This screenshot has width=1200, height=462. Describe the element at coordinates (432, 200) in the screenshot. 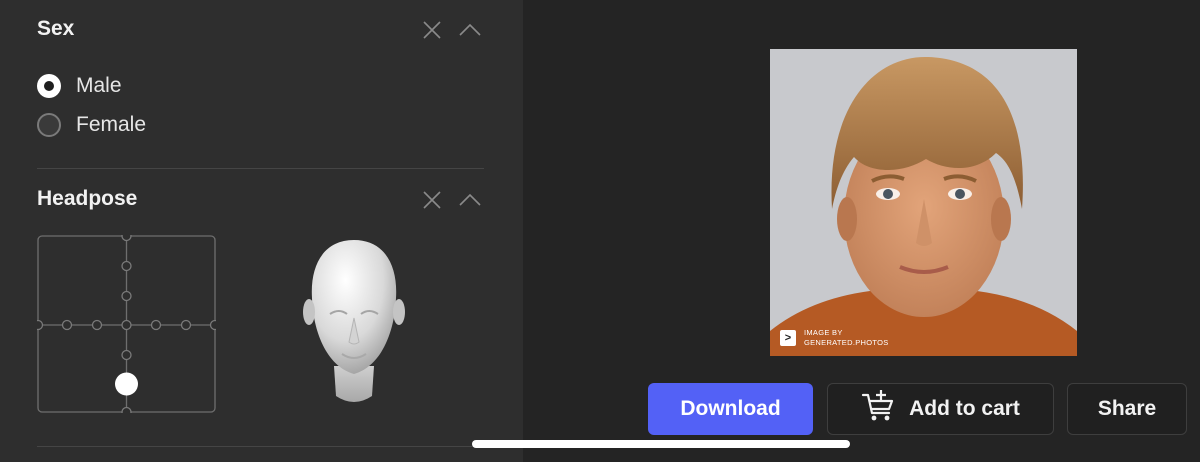

I see `clear-headpose-close-icon` at that location.